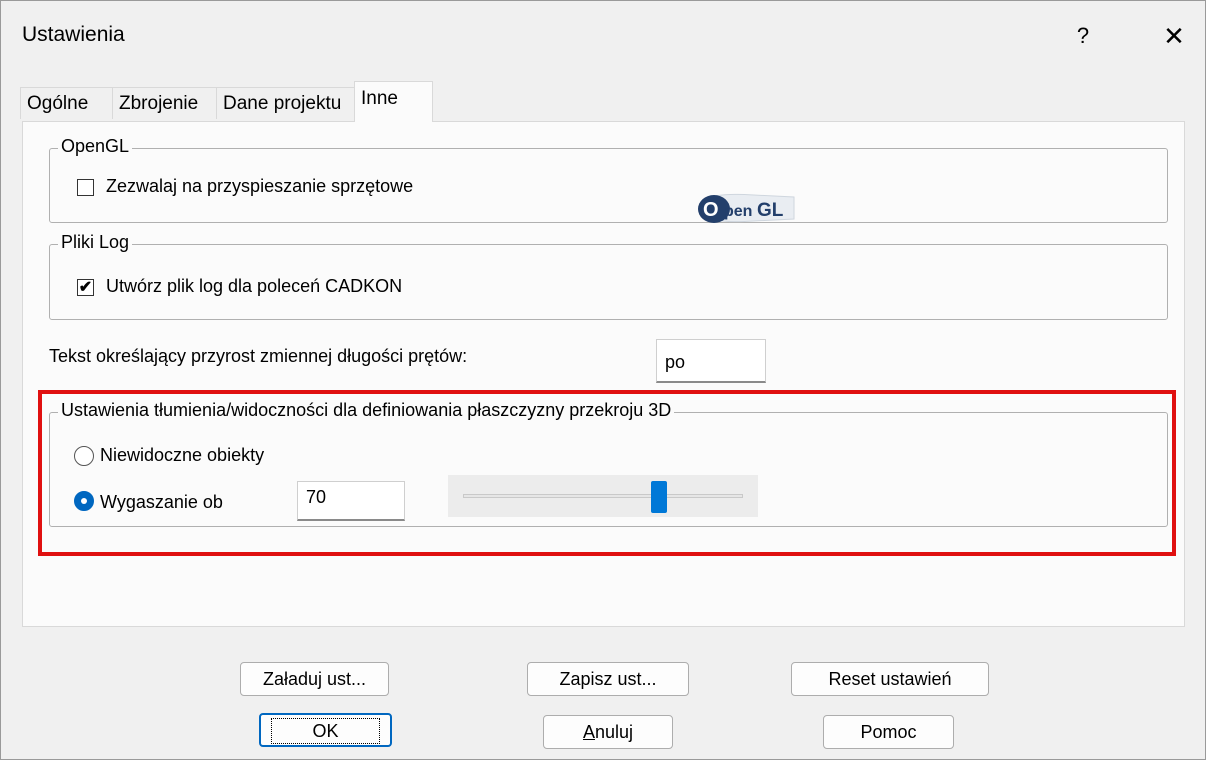 This screenshot has height=760, width=1206. What do you see at coordinates (73, 34) in the screenshot?
I see `dialog-title: Ustawienia` at bounding box center [73, 34].